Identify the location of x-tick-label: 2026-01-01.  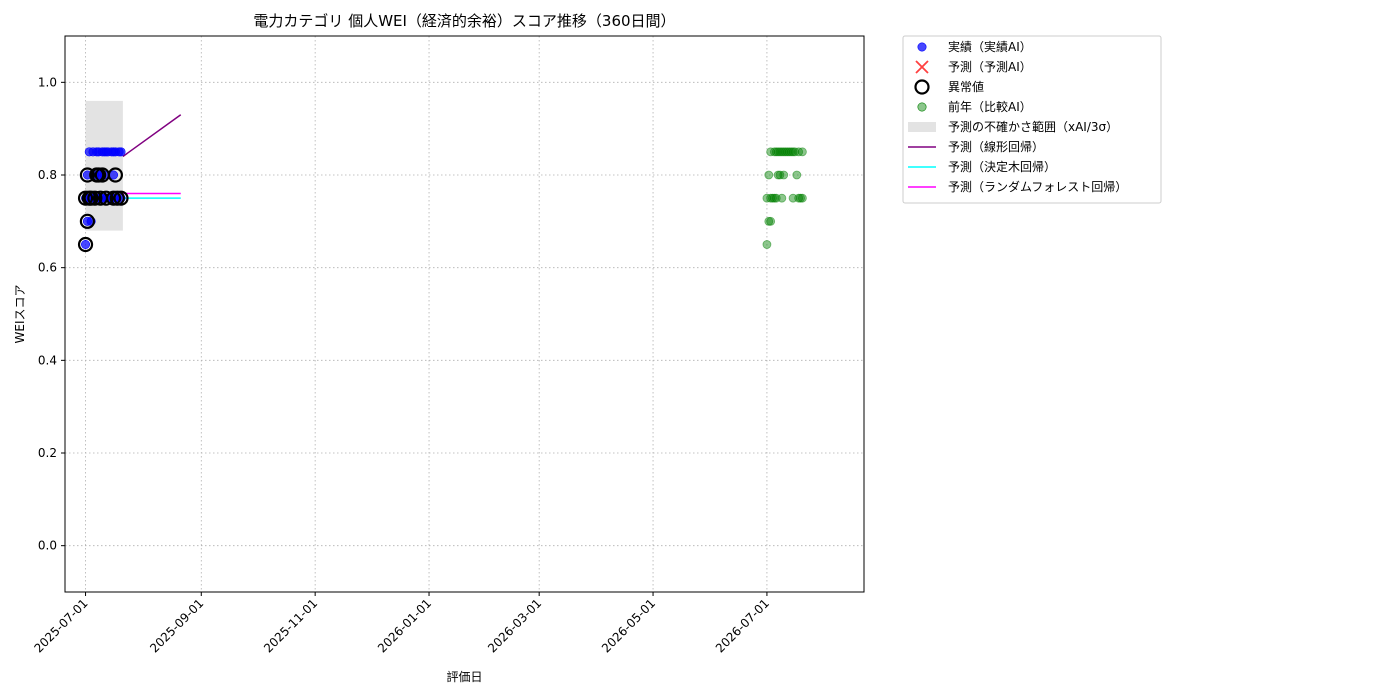
(404, 625).